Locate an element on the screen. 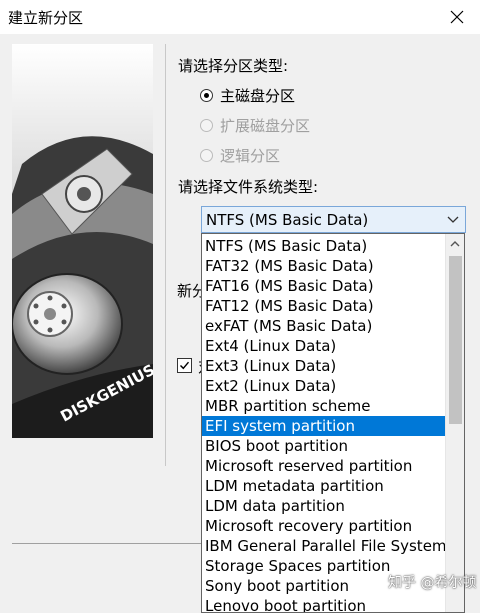 Image resolution: width=480 pixels, height=613 pixels. dropdown-item: MBR partition scheme is located at coordinates (323, 406).